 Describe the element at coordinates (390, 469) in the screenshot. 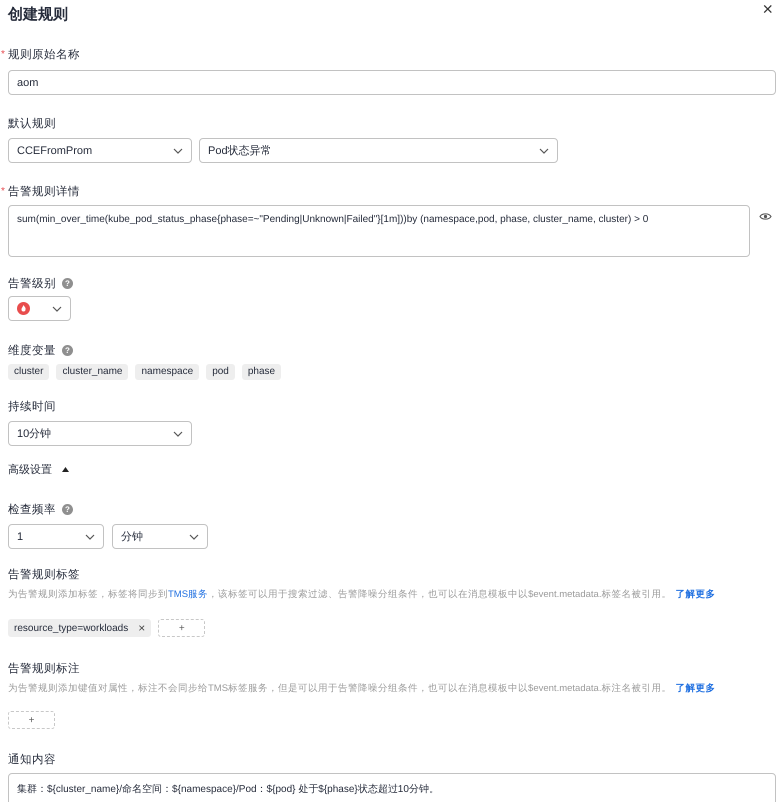

I see `advanced-settings-toggle: 高级设置` at that location.